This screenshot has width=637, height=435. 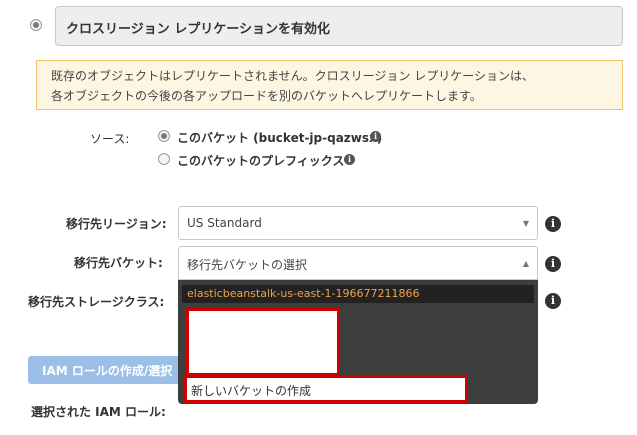 What do you see at coordinates (118, 263) in the screenshot?
I see `destination-bucket-label: 移行先バケット:` at bounding box center [118, 263].